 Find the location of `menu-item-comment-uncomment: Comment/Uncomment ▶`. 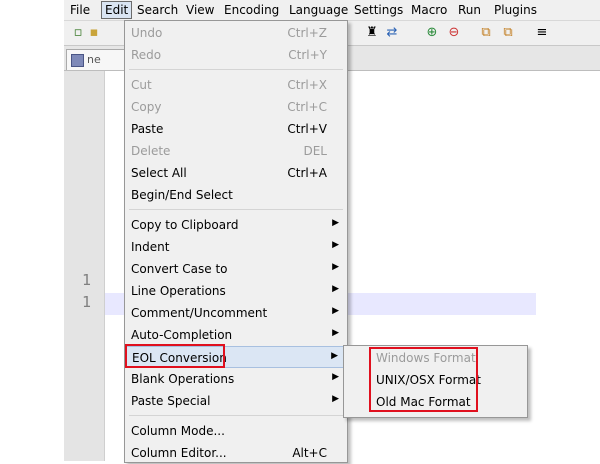

menu-item-comment-uncomment: Comment/Uncomment ▶ is located at coordinates (236, 313).